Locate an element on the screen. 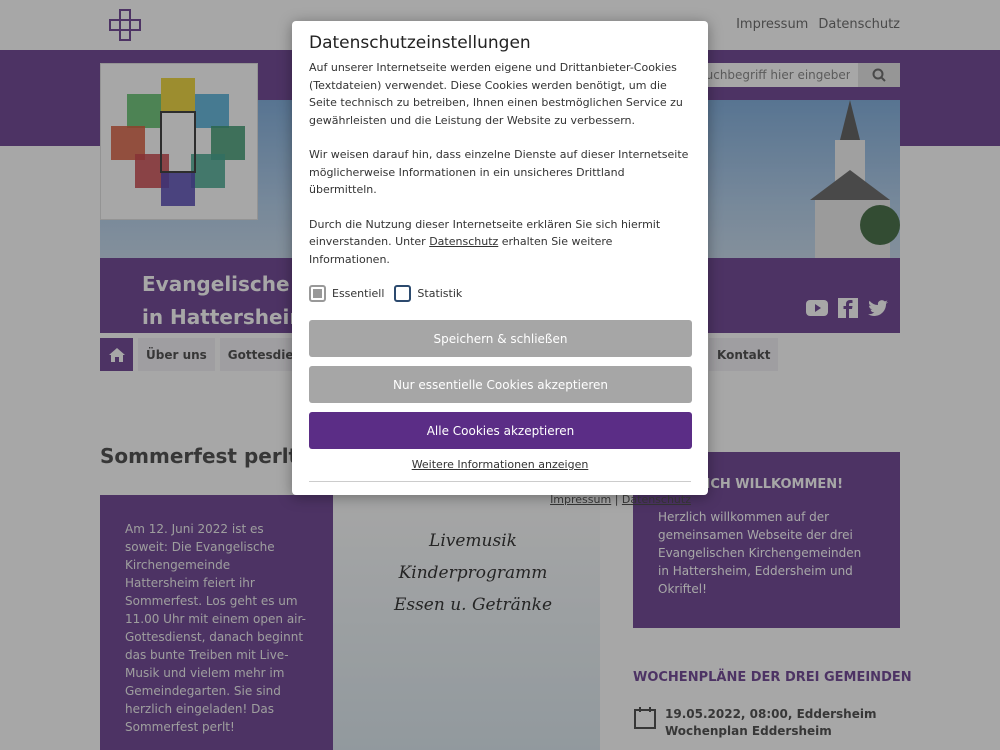 This screenshot has width=1000, height=750. checkbox-checked-icon is located at coordinates (317, 293).